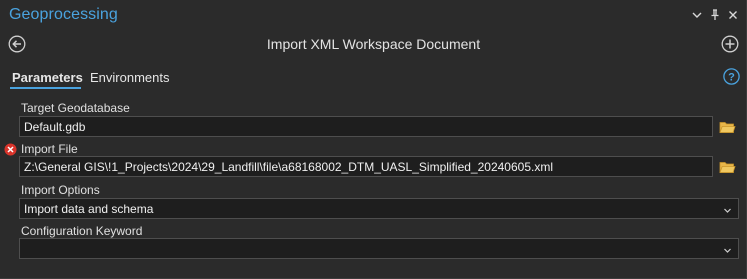 The width and height of the screenshot is (747, 279). Describe the element at coordinates (49, 149) in the screenshot. I see `import-file-label: Import File` at that location.